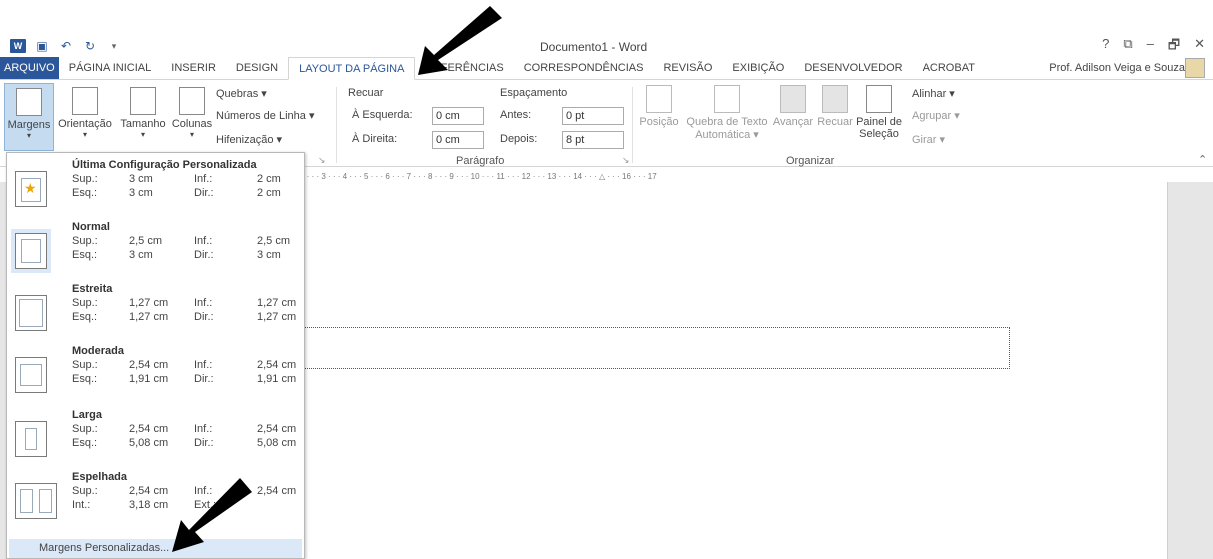  Describe the element at coordinates (853, 68) in the screenshot. I see `tab-desenvolvedor: DESENVOLVEDOR` at that location.